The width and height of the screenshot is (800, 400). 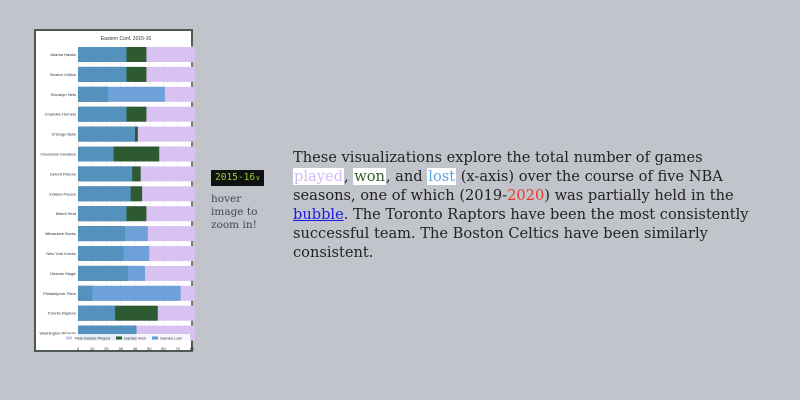 I want to click on team-label: Boston Celtics, so click(x=63, y=74).